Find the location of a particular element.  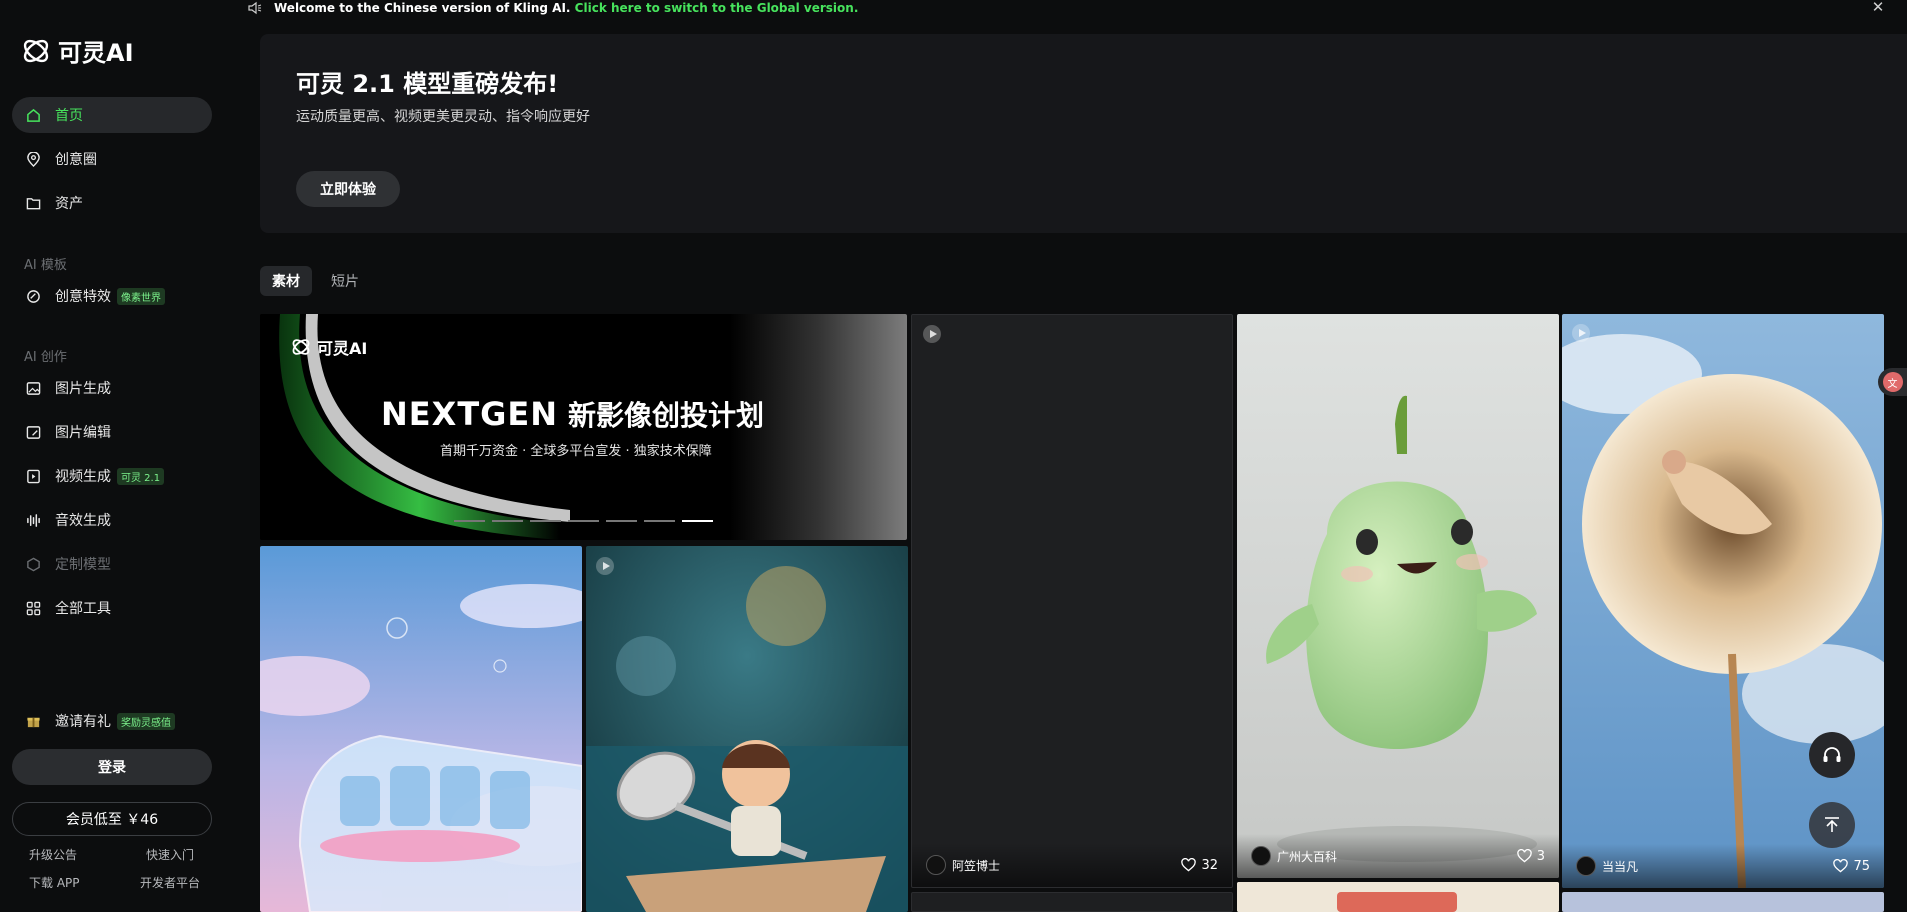

brand-logo: 可灵AI is located at coordinates (77, 50).